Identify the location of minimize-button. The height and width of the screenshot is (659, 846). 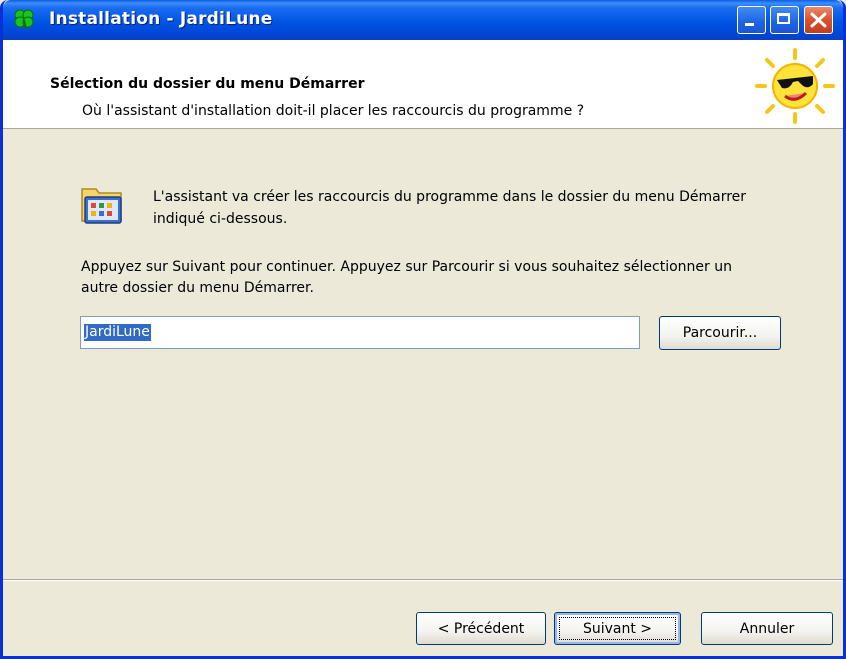
(751, 20).